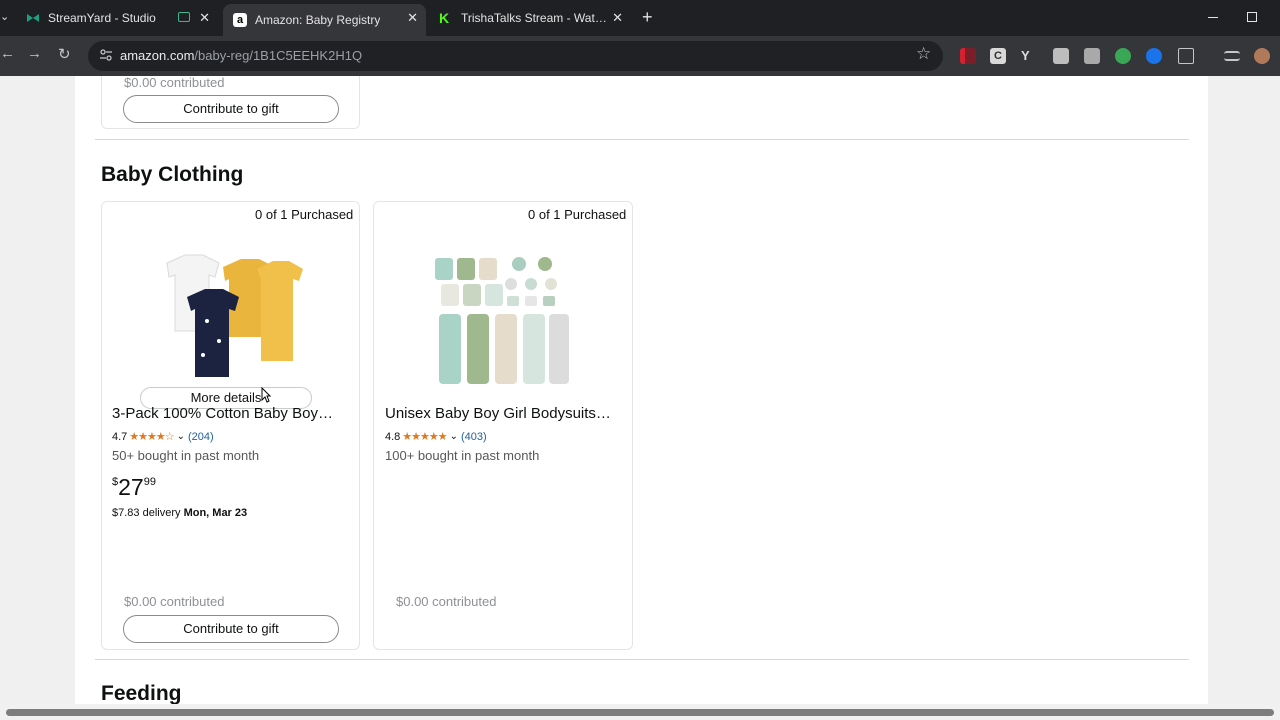 The width and height of the screenshot is (1280, 720). What do you see at coordinates (923, 54) in the screenshot?
I see `bookmark-star-icon: ☆` at bounding box center [923, 54].